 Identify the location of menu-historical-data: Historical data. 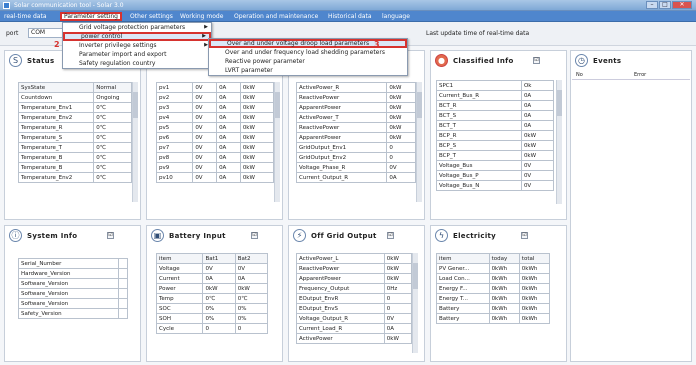
(350, 16).